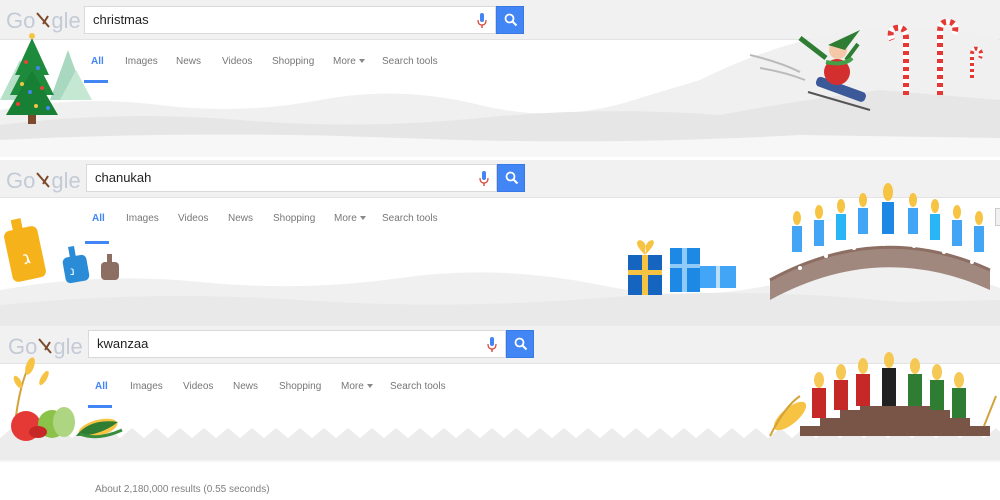 This screenshot has height=500, width=1000. What do you see at coordinates (43, 399) in the screenshot?
I see `fruit-icon` at bounding box center [43, 399].